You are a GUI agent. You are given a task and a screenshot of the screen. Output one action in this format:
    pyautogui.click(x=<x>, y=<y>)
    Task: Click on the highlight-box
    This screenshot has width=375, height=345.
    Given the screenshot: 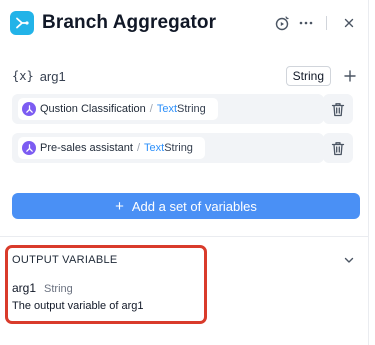 What is the action you would take?
    pyautogui.click(x=106, y=284)
    